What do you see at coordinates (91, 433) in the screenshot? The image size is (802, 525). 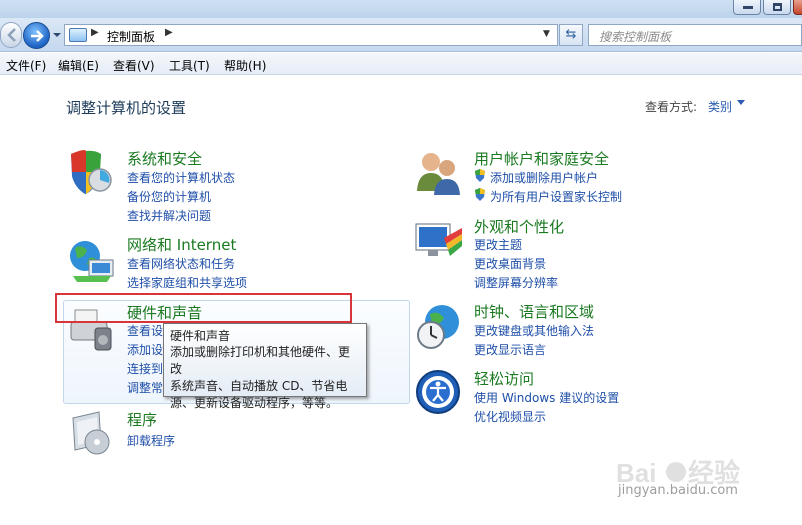 I see `programs-icon` at bounding box center [91, 433].